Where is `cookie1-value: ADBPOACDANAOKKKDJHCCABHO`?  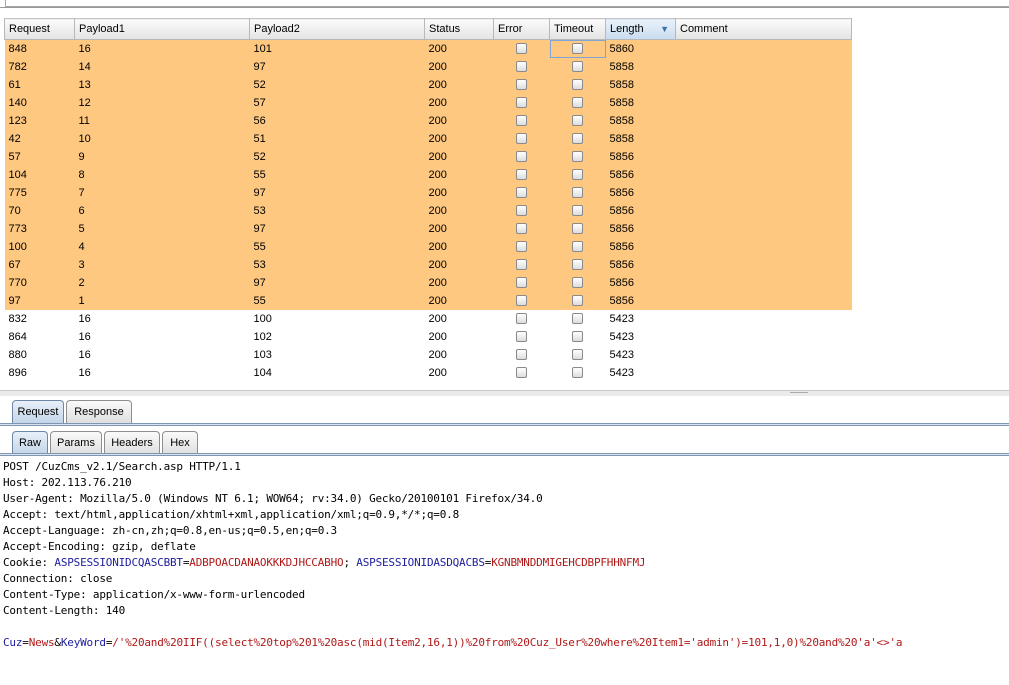 cookie1-value: ADBPOACDANAOKKKDJHCCABHO is located at coordinates (266, 562).